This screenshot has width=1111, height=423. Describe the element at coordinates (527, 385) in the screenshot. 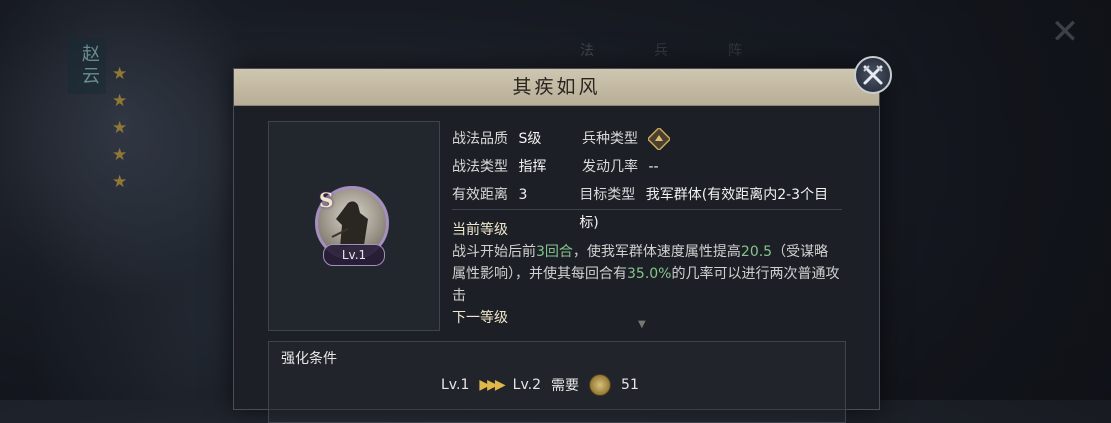

I see `level-to: Lv.2` at that location.